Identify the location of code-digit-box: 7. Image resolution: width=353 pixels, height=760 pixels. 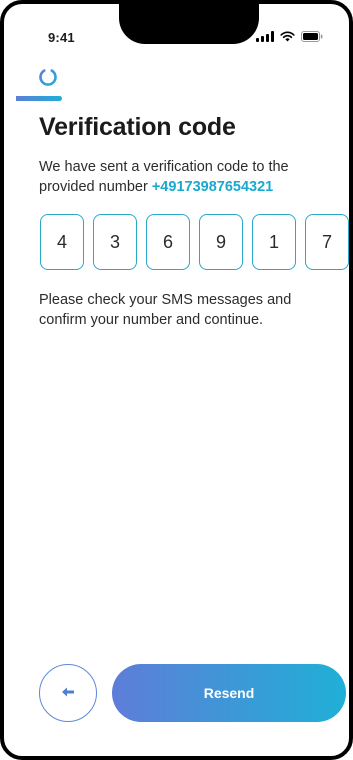
(327, 242).